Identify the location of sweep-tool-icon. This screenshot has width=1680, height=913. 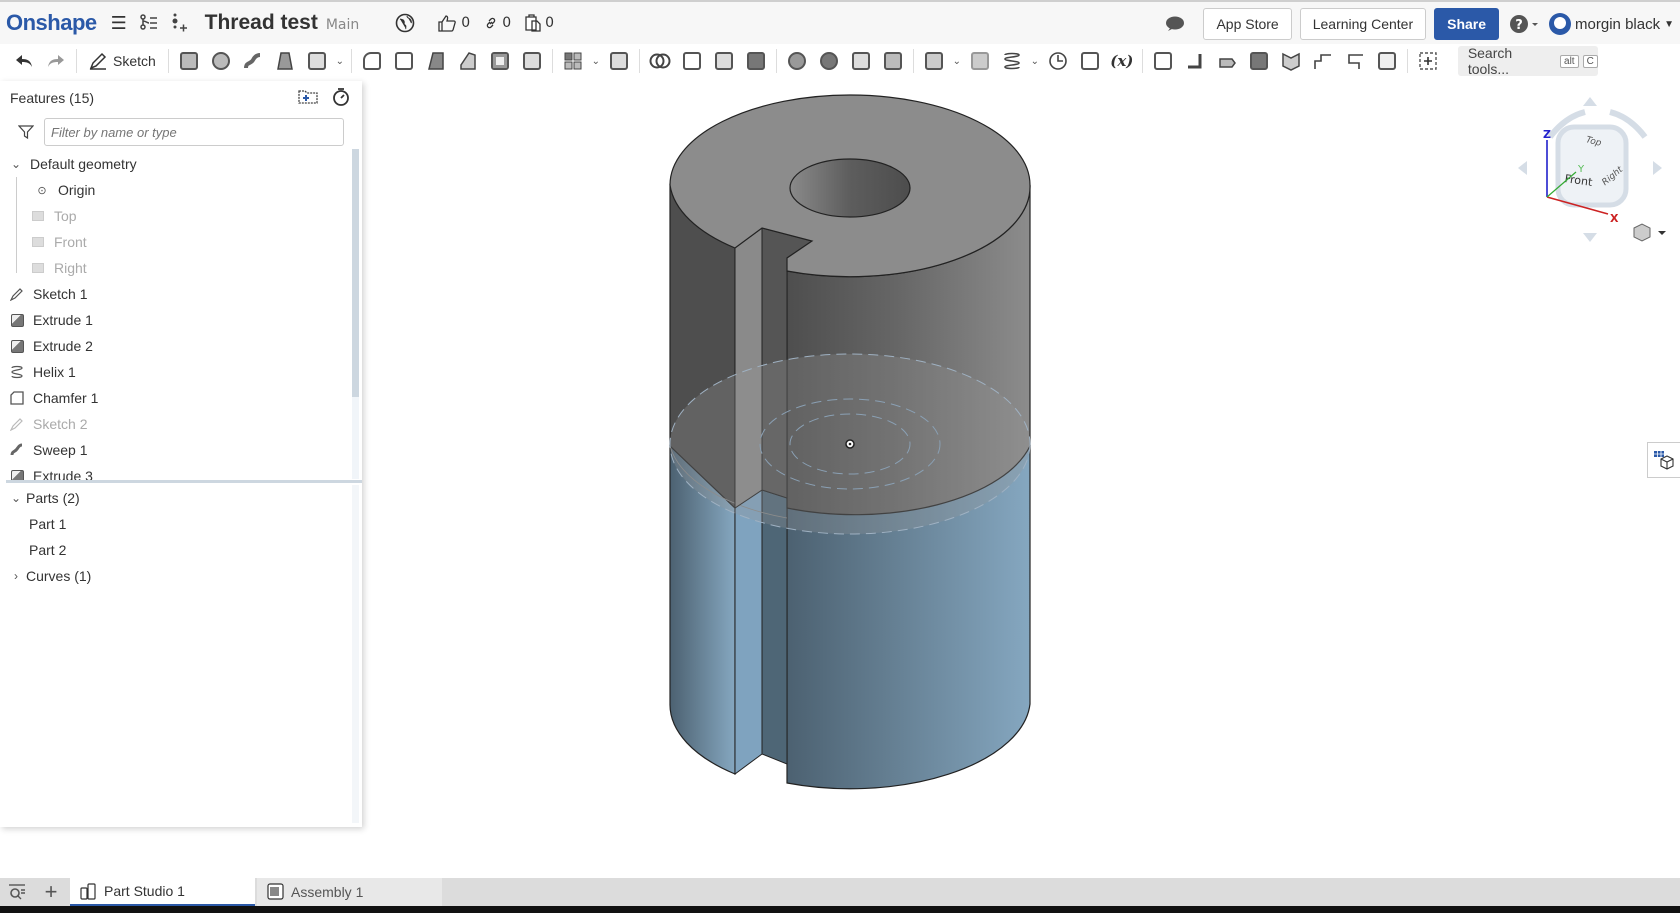
(253, 61).